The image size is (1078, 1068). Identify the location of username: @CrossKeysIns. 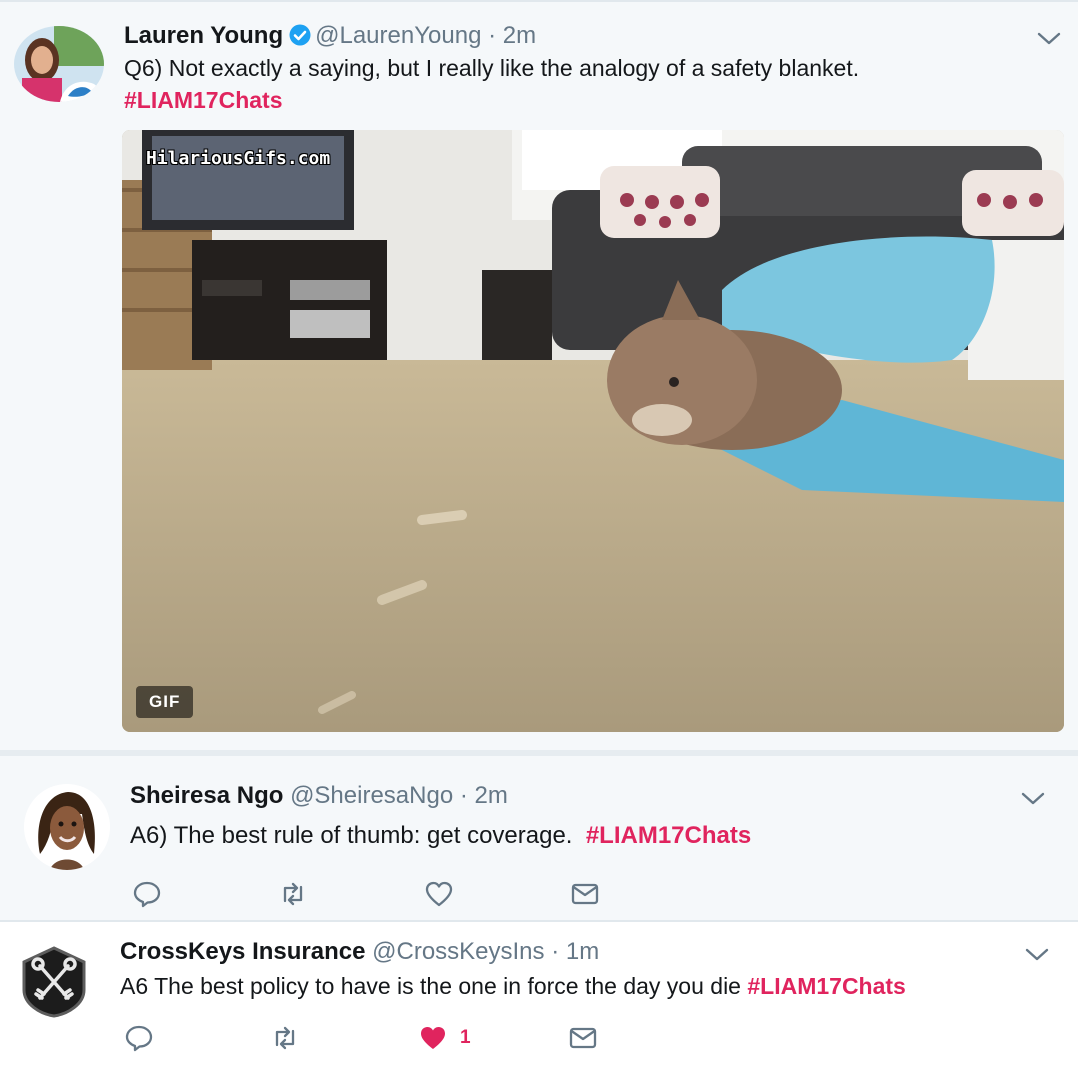
(458, 951).